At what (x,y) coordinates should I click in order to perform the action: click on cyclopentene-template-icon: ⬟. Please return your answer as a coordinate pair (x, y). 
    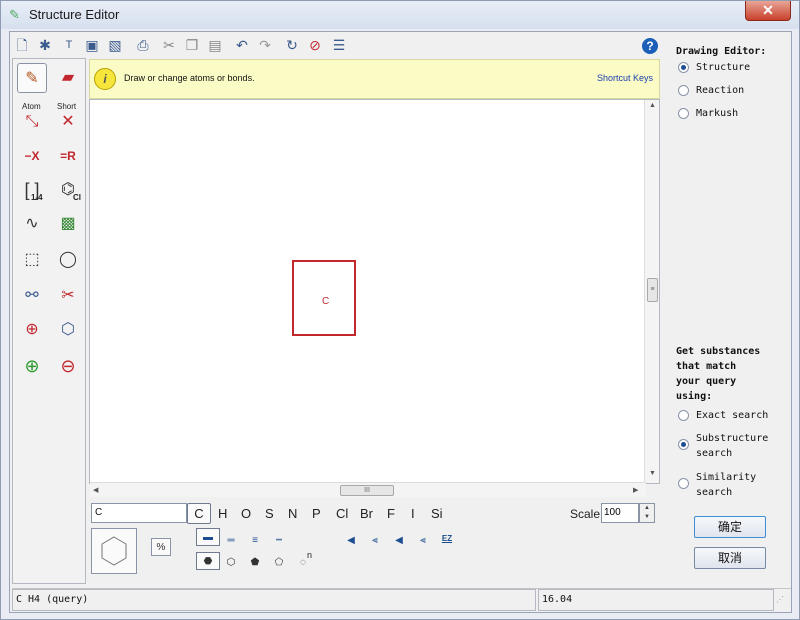
    Looking at the image, I should click on (255, 563).